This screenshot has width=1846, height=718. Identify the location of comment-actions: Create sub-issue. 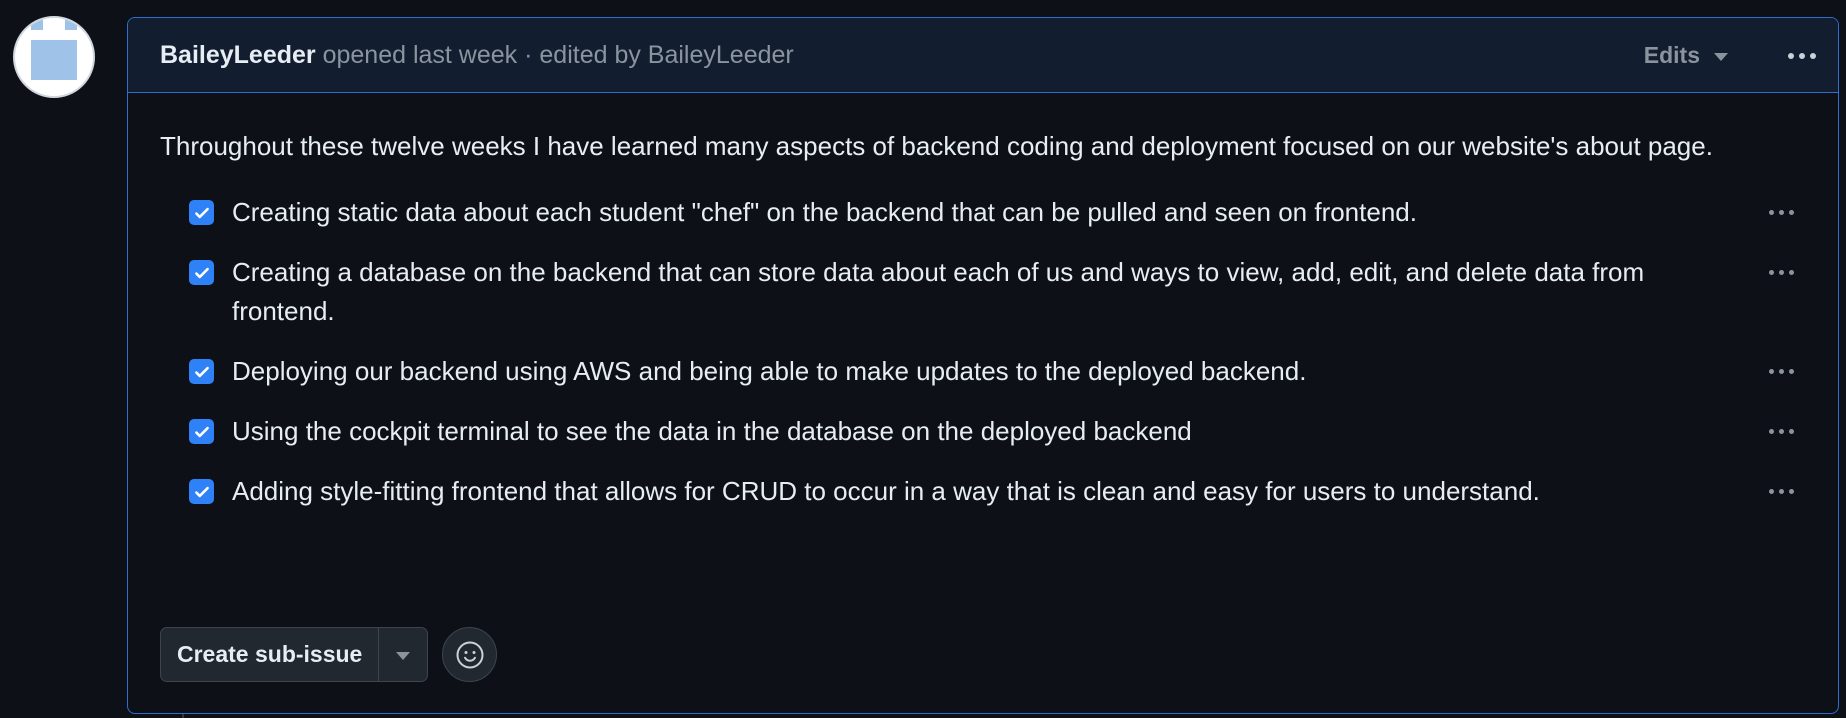
(329, 654).